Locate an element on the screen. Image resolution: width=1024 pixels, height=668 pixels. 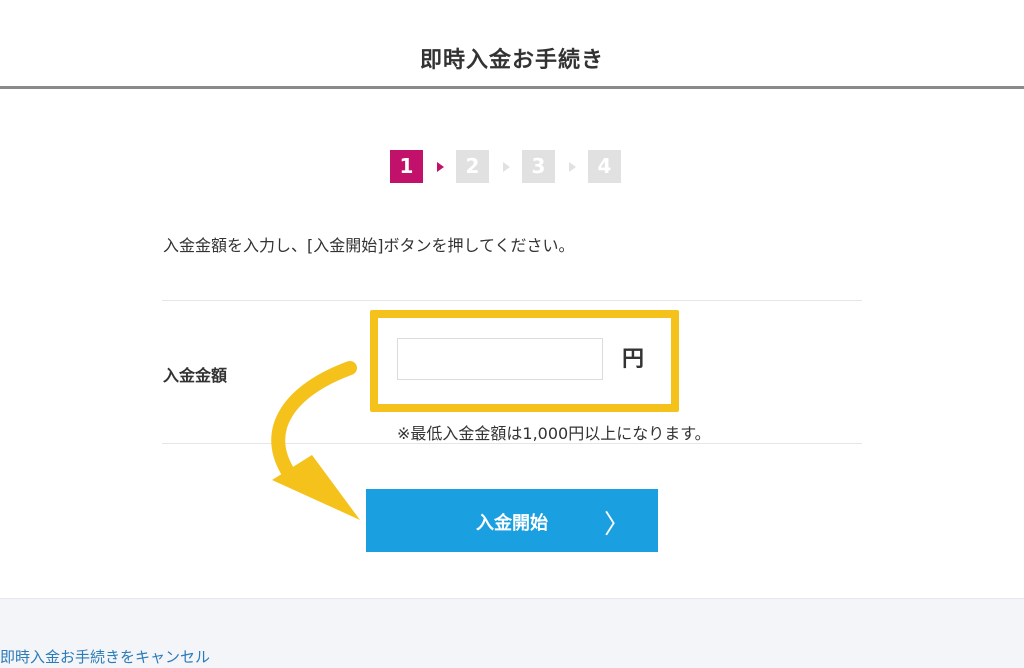
chevron-right-icon: 〉 is located at coordinates (616, 525).